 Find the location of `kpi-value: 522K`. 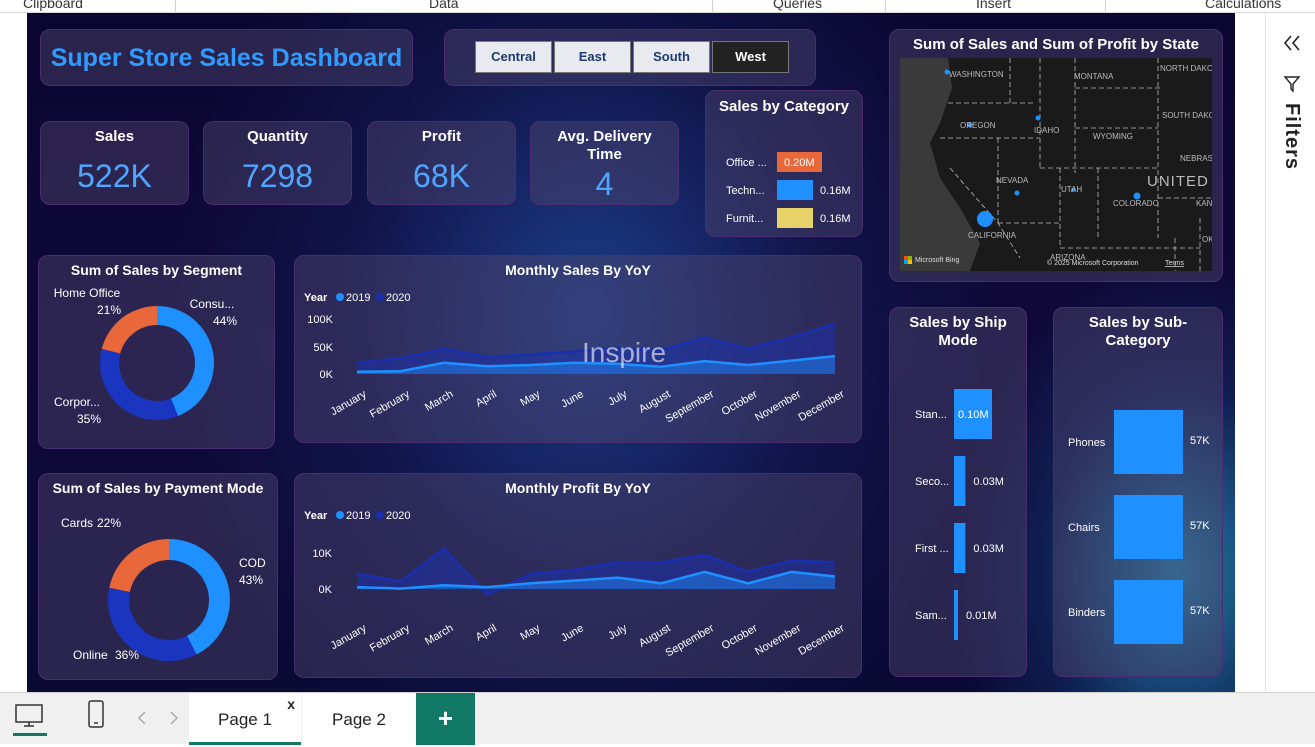

kpi-value: 522K is located at coordinates (114, 176).